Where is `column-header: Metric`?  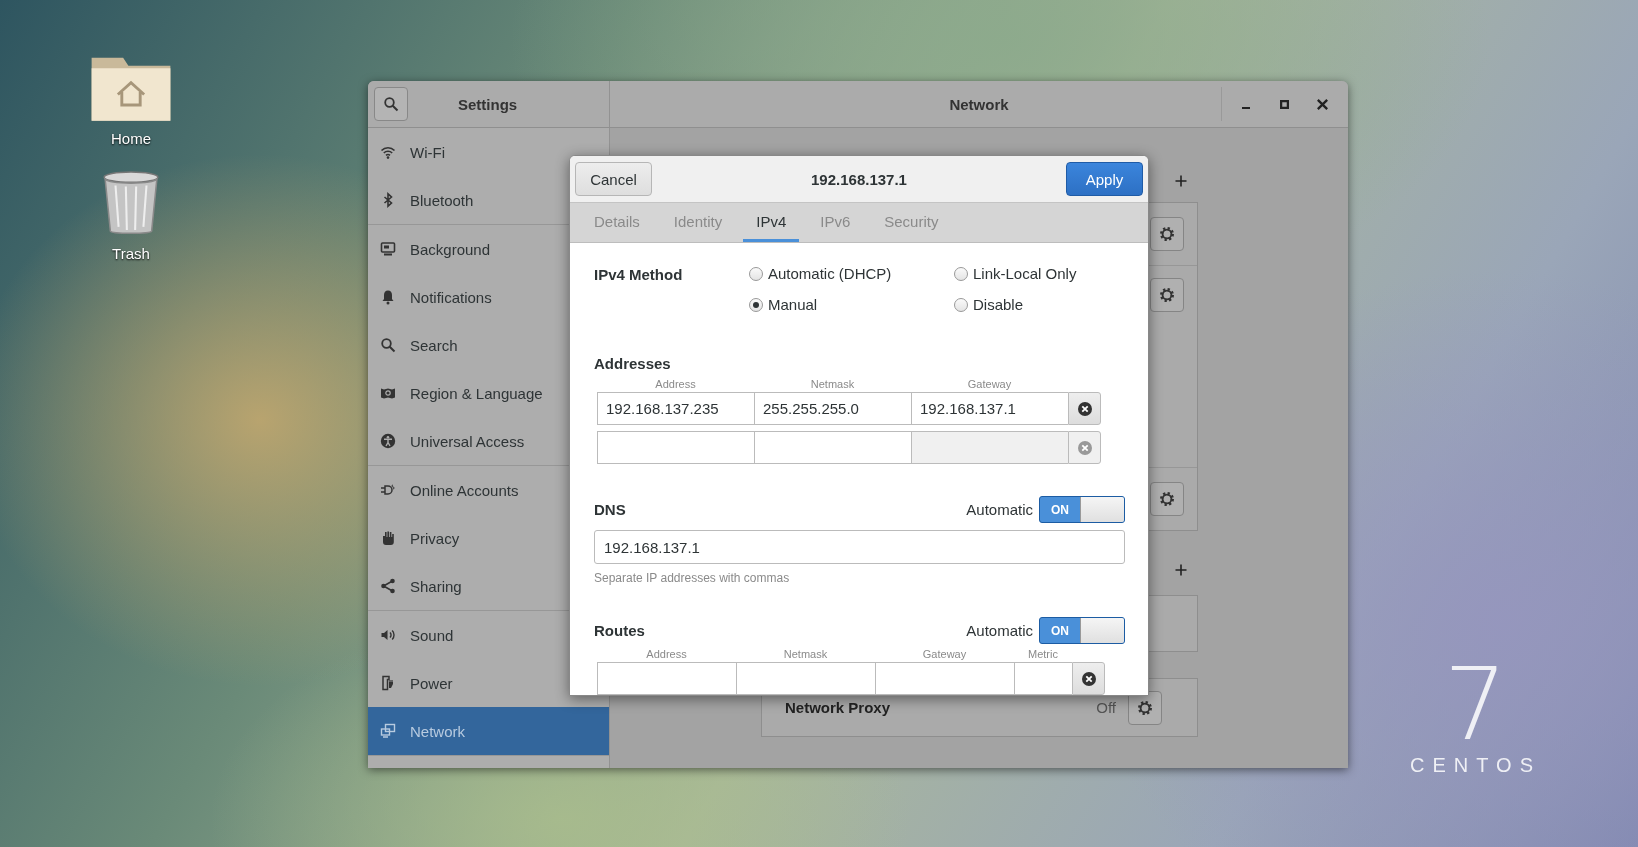
column-header: Metric is located at coordinates (1043, 654).